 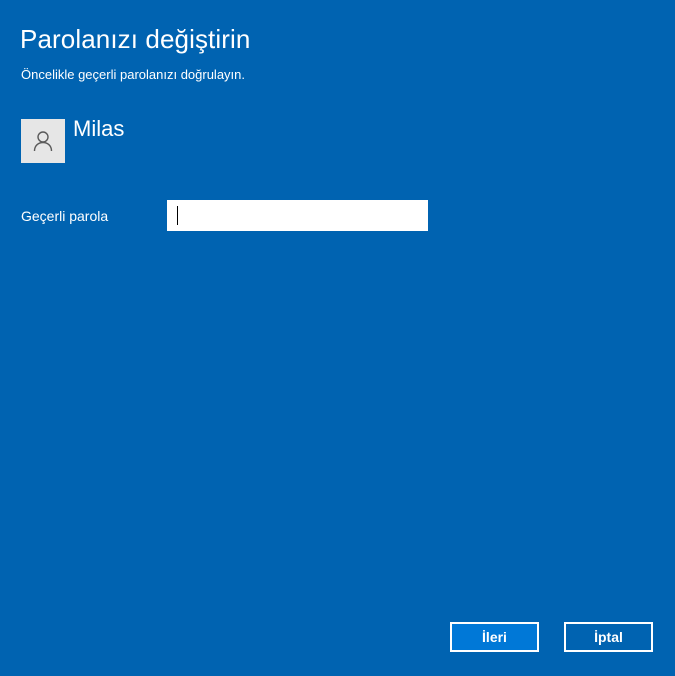 I want to click on page-title: Parolanızı değiştirin, so click(x=135, y=39).